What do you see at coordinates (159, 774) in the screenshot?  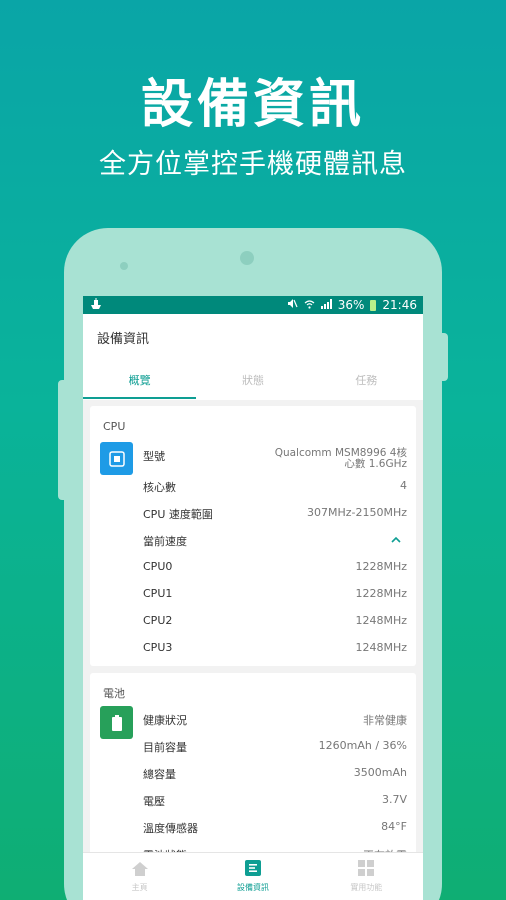 I see `battery-total-label: 總容量` at bounding box center [159, 774].